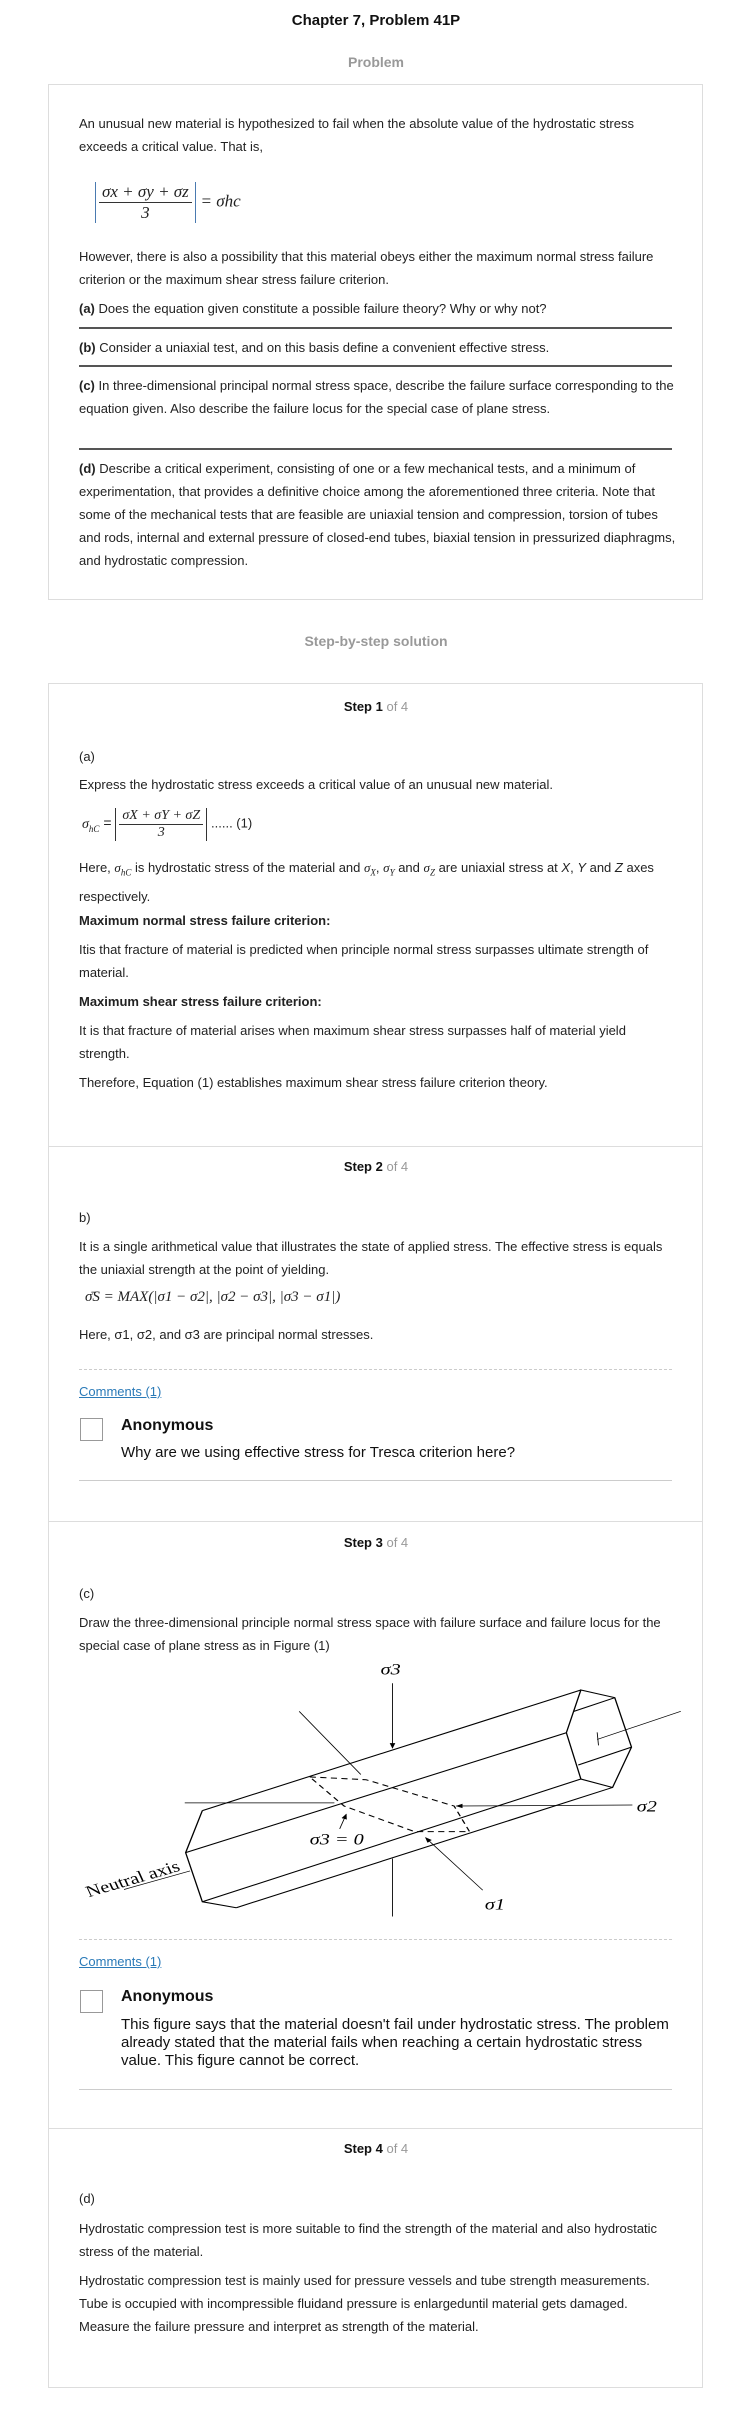  I want to click on axes, so click(402, 1800).